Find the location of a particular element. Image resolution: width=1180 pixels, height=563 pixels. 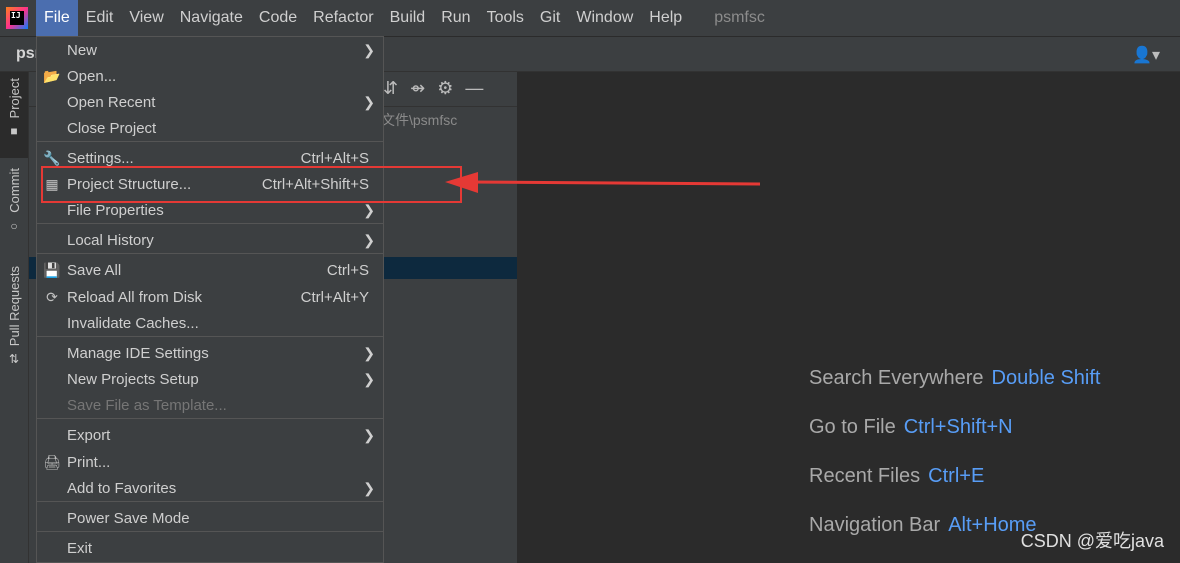

watermark: CSDN @爱吃java is located at coordinates (1092, 541).